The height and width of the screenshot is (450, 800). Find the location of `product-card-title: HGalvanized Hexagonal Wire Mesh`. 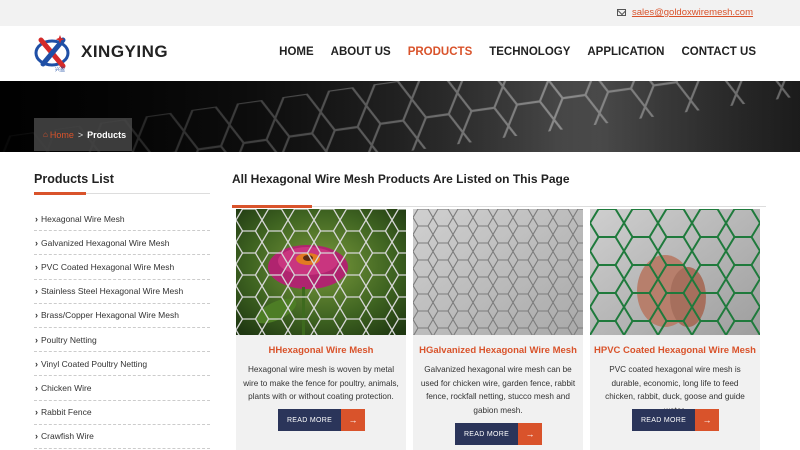

product-card-title: HGalvanized Hexagonal Wire Mesh is located at coordinates (498, 350).